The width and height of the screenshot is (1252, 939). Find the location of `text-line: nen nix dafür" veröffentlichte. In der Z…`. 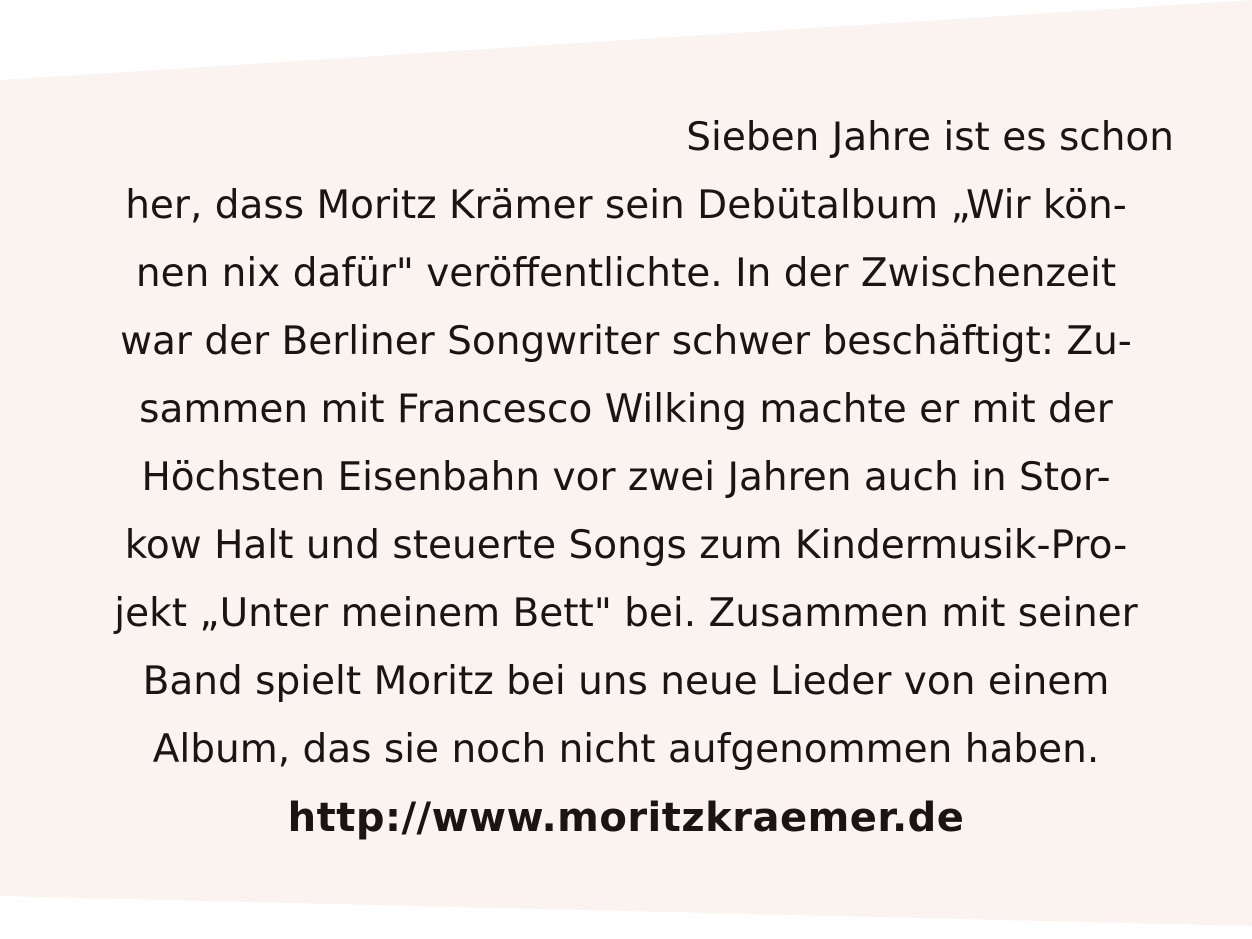

text-line: nen nix dafür" veröffentlichte. In der Z… is located at coordinates (626, 273).